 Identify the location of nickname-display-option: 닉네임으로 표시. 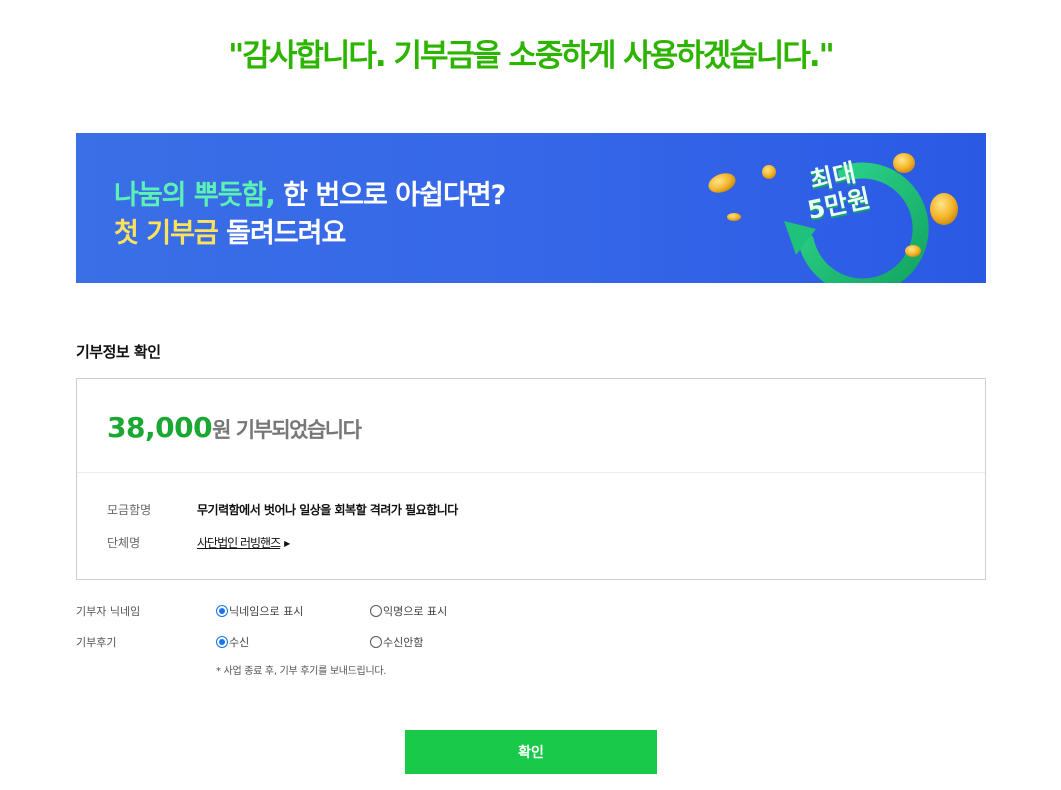
(259, 611).